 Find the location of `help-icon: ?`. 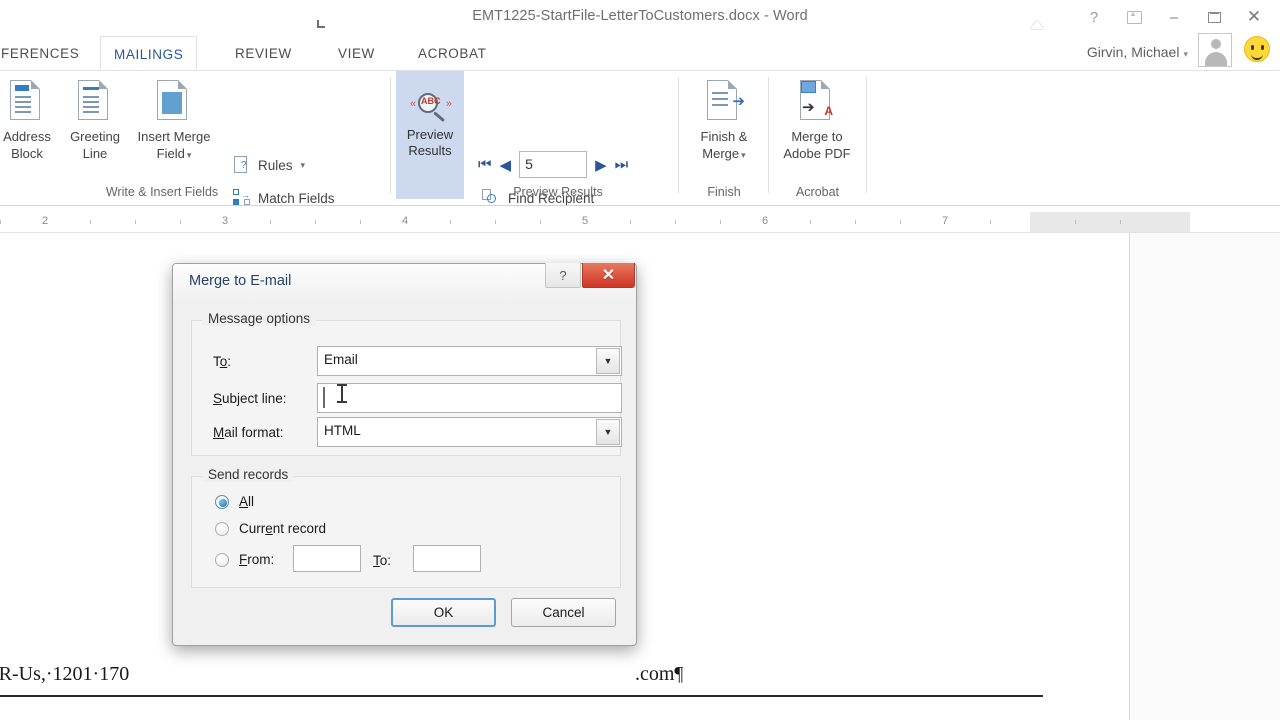

help-icon: ? is located at coordinates (1094, 17).